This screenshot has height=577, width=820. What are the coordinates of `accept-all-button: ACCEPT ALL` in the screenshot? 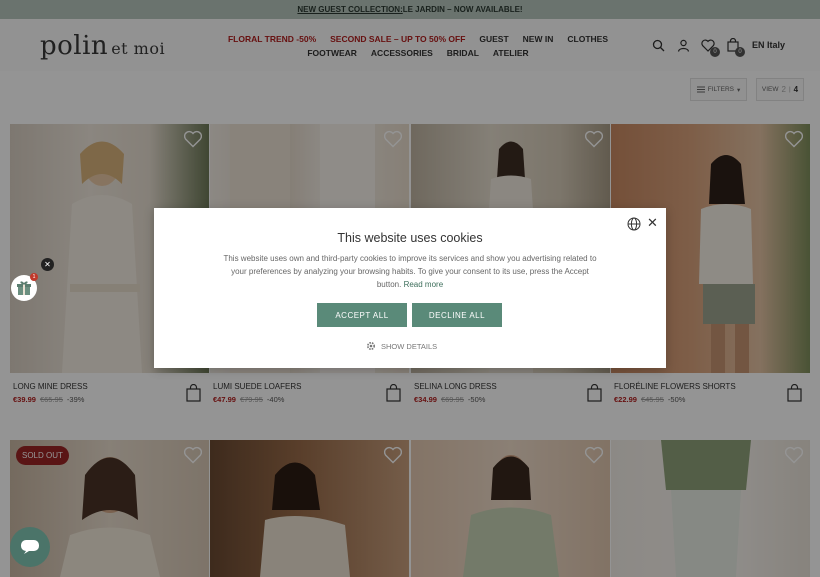 It's located at (362, 315).